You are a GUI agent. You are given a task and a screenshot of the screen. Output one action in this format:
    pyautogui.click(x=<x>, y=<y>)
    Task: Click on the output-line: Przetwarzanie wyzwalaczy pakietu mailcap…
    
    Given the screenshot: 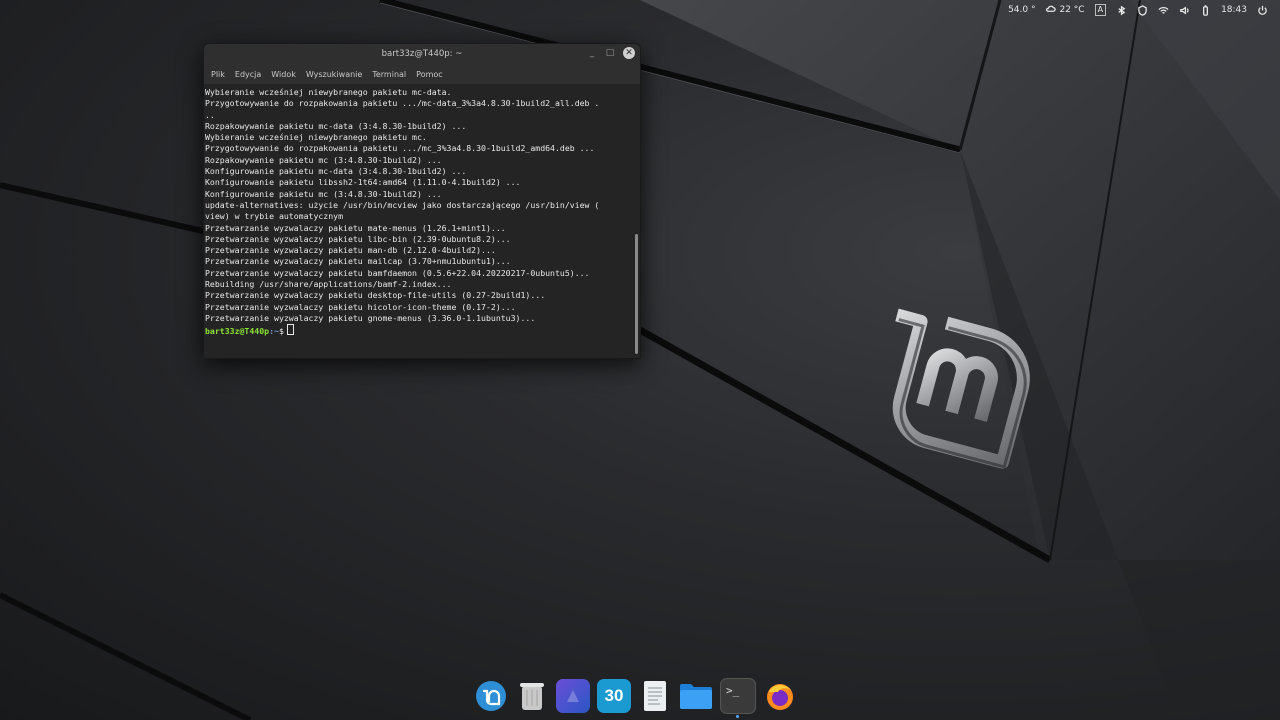 What is the action you would take?
    pyautogui.click(x=358, y=261)
    